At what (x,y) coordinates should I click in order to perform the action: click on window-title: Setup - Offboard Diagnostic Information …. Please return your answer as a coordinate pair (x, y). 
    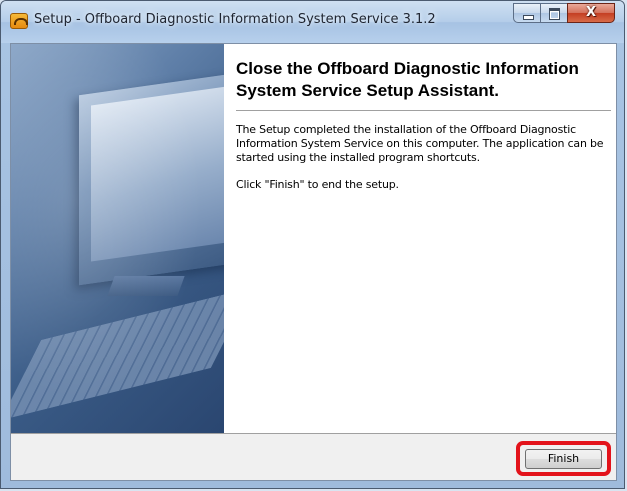
    Looking at the image, I should click on (235, 19).